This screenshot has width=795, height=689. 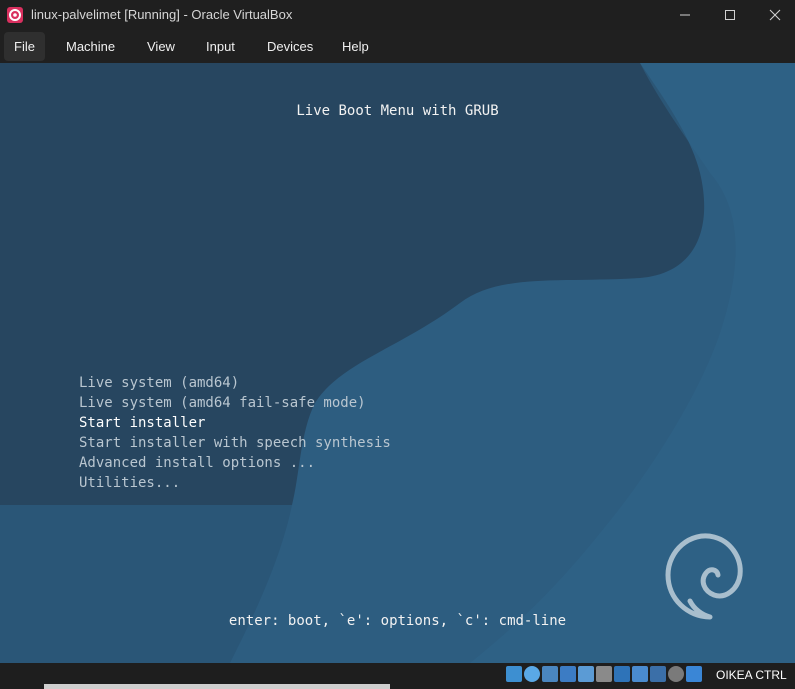 What do you see at coordinates (235, 443) in the screenshot?
I see `boot-entry-speech-installer: Start installer with speech synthesis` at bounding box center [235, 443].